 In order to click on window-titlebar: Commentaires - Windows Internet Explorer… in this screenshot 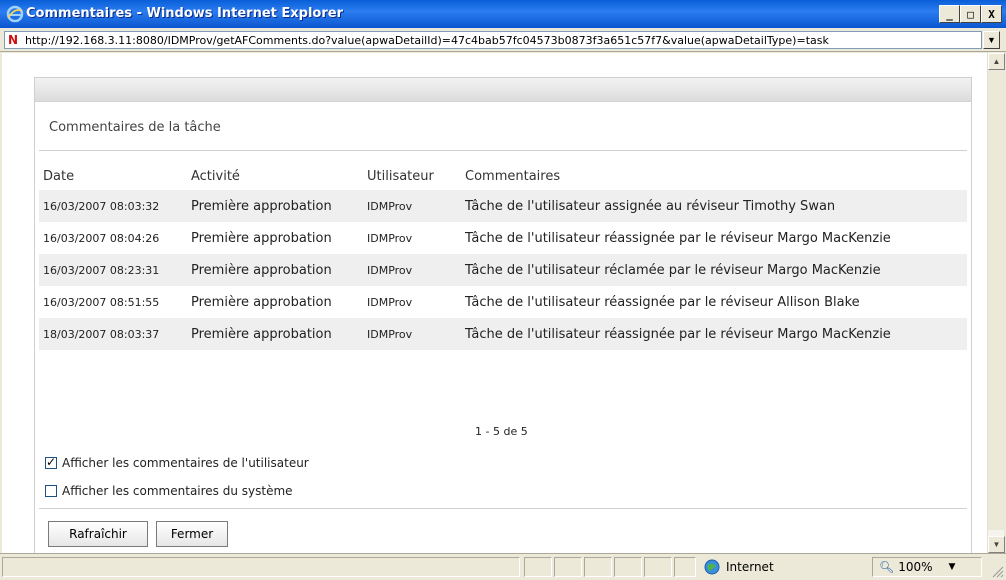, I will do `click(503, 14)`.